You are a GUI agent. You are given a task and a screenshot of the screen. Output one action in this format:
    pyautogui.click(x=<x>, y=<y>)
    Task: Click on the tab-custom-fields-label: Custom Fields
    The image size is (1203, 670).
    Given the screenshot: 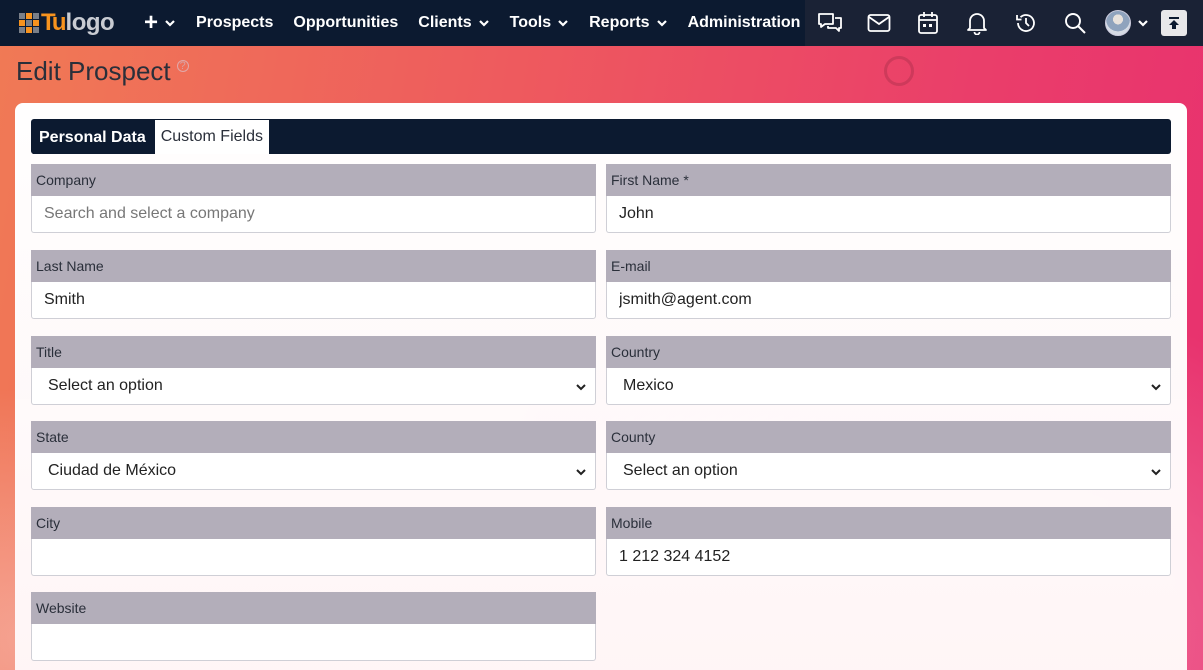 What is the action you would take?
    pyautogui.click(x=211, y=136)
    